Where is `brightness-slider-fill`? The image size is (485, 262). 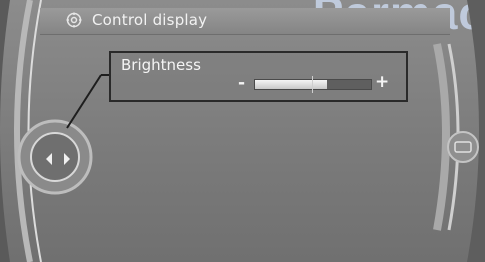
brightness-slider-fill is located at coordinates (291, 84).